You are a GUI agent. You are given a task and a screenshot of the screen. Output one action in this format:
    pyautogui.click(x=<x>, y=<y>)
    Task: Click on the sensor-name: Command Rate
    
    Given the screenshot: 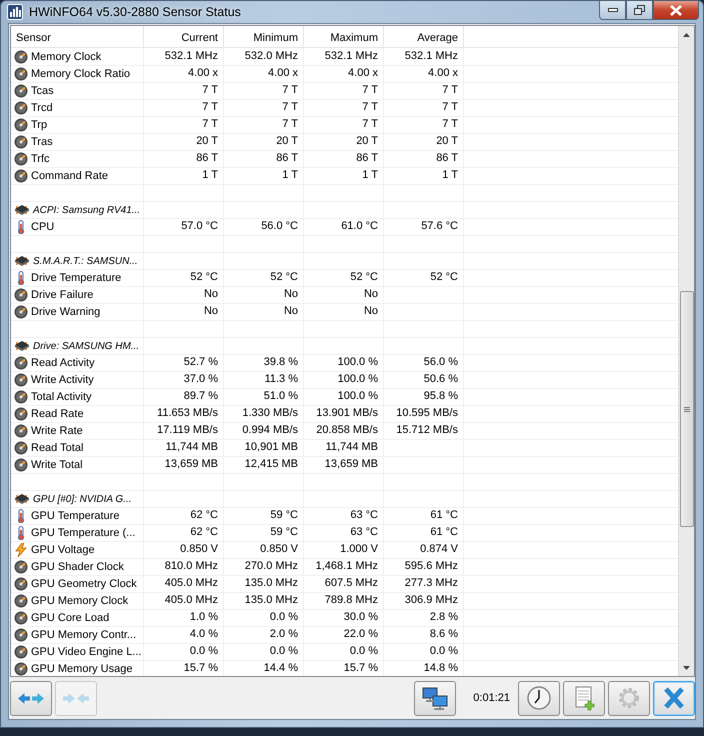 What is the action you would take?
    pyautogui.click(x=69, y=176)
    